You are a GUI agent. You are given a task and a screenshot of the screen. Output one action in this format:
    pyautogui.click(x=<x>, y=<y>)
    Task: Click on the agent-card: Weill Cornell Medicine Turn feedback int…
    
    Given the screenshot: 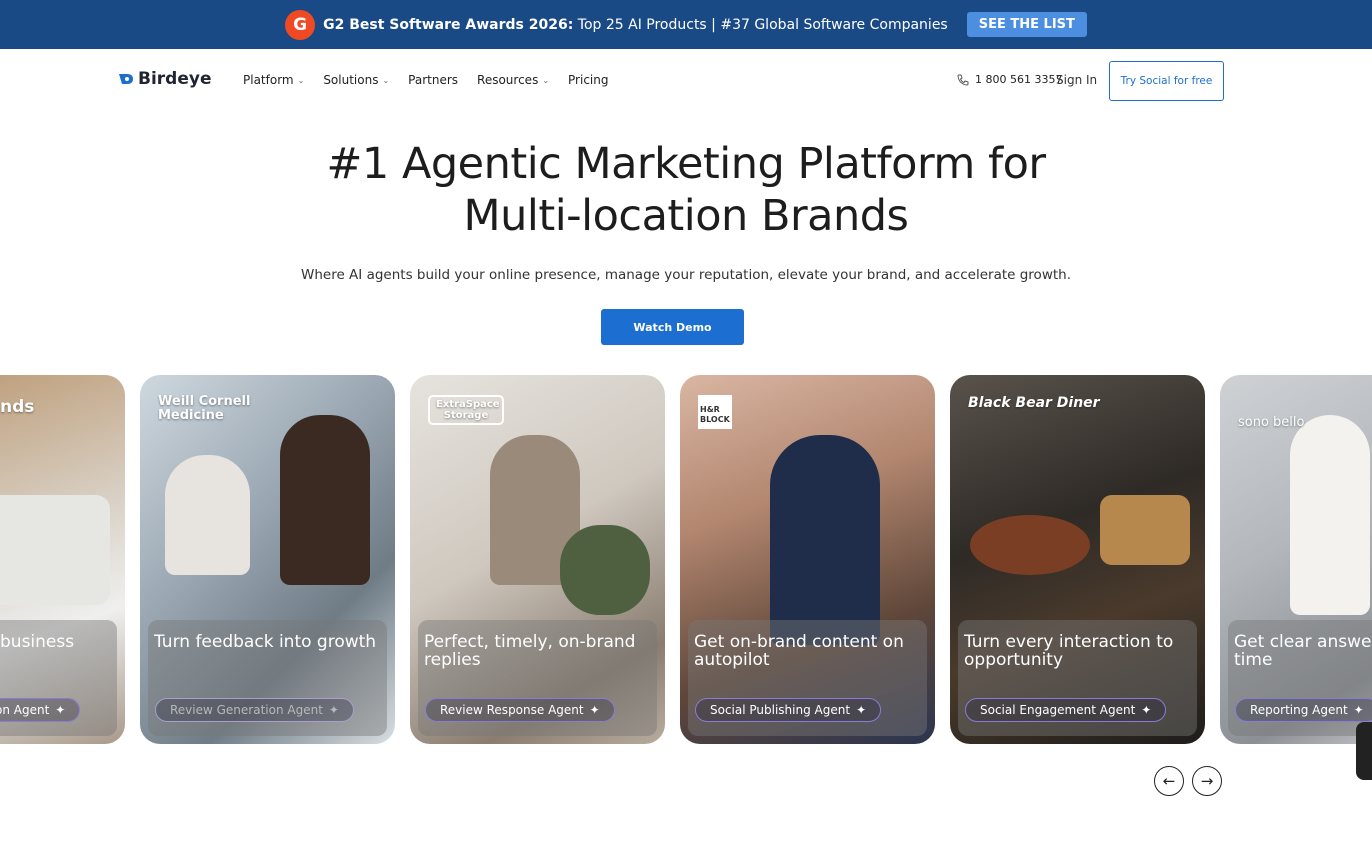 What is the action you would take?
    pyautogui.click(x=267, y=559)
    